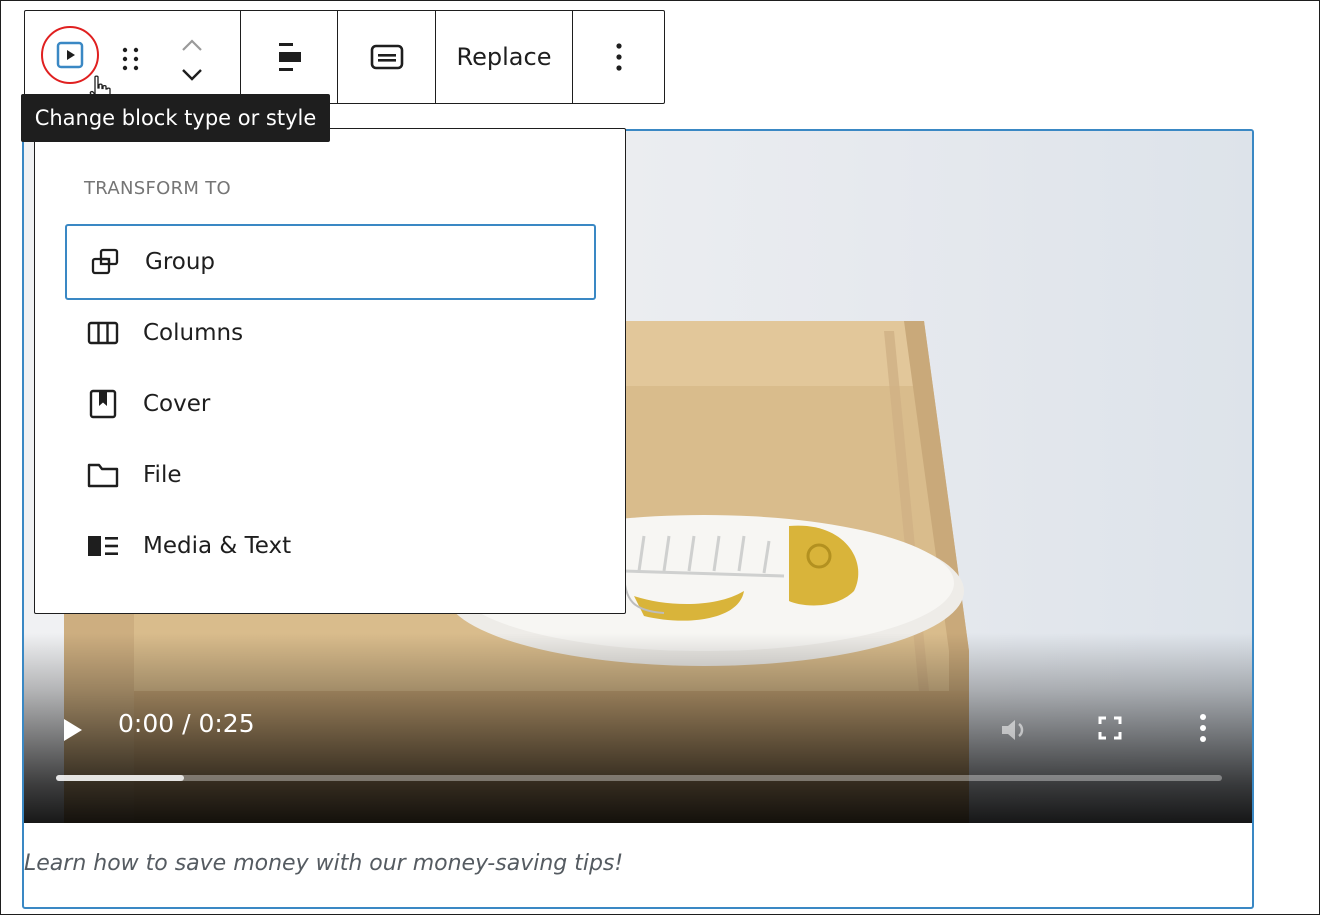  Describe the element at coordinates (1203, 728) in the screenshot. I see `video-more-icon` at that location.